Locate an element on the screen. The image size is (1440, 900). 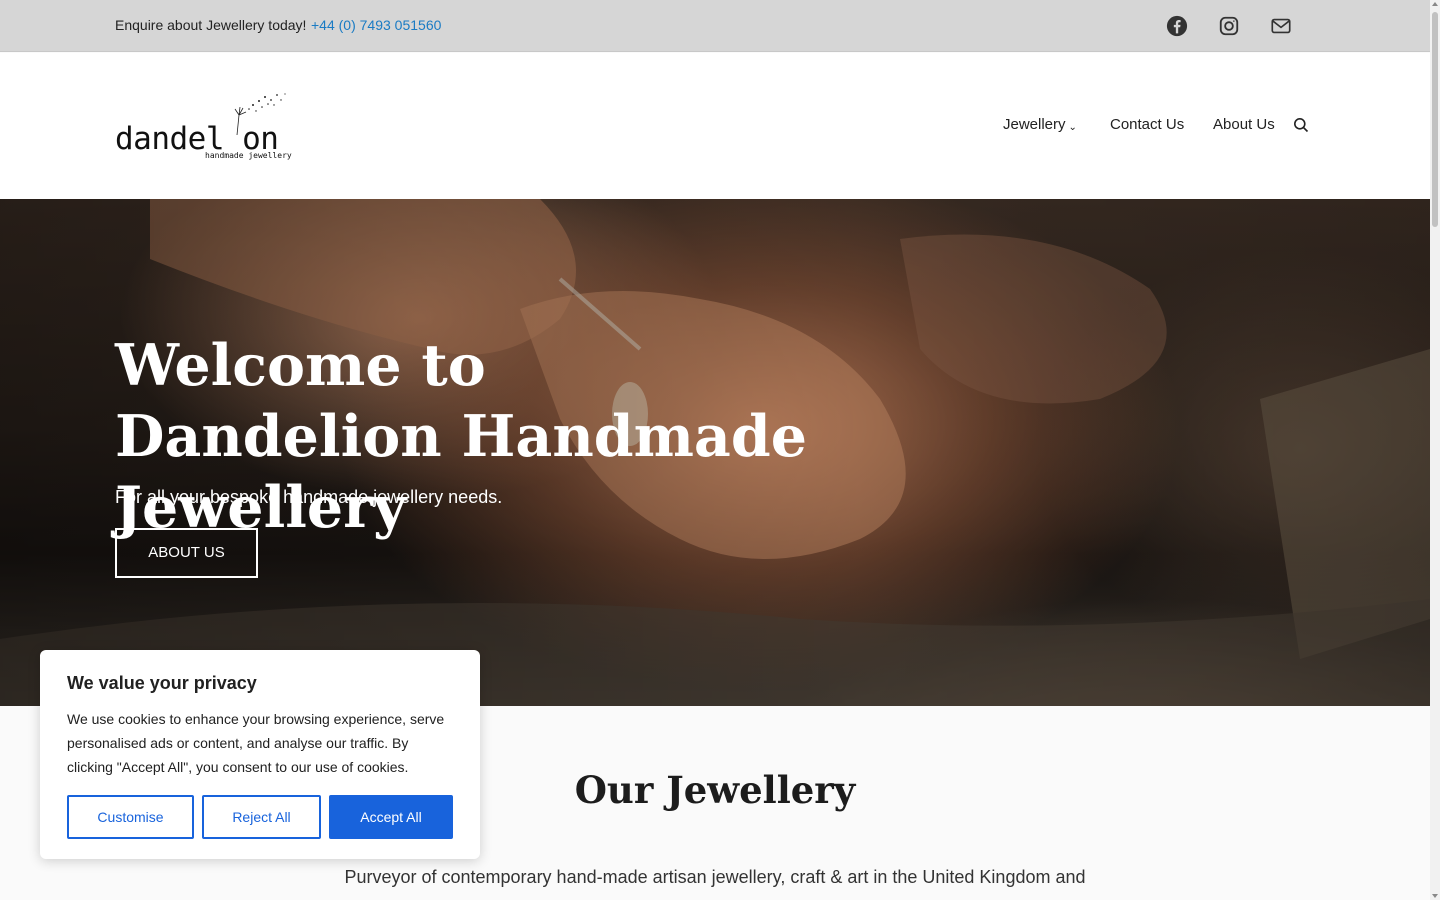
nav-item-about-us: About Us is located at coordinates (1244, 124).